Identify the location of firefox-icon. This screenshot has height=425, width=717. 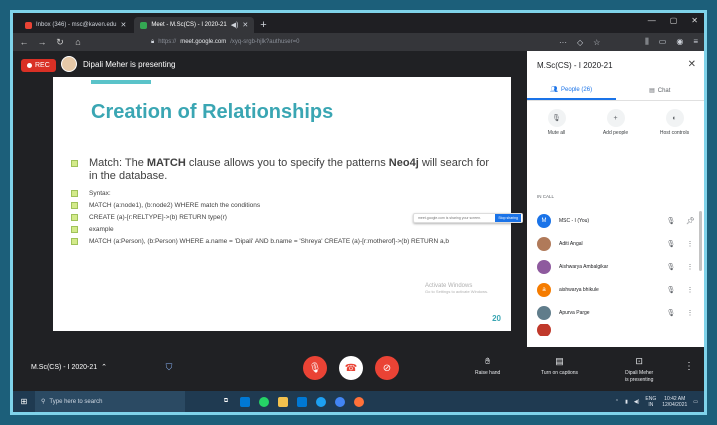
(359, 401).